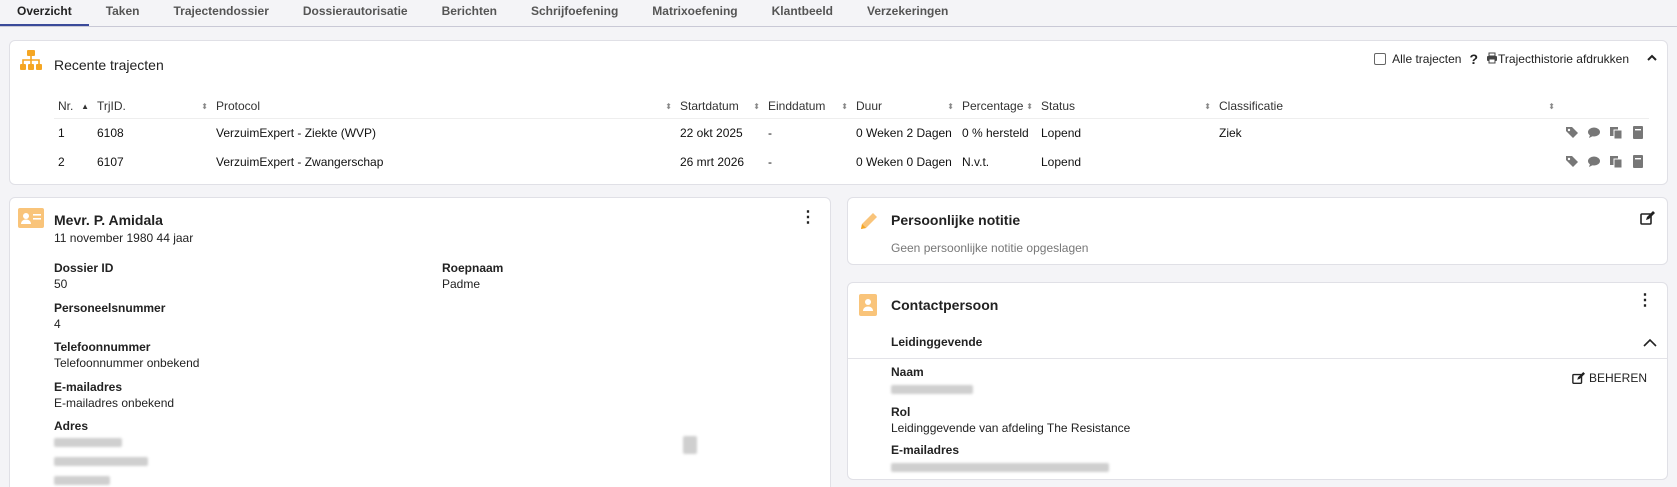 This screenshot has height=487, width=1677. I want to click on tab-matrixoefening: Matrixoefening, so click(694, 13).